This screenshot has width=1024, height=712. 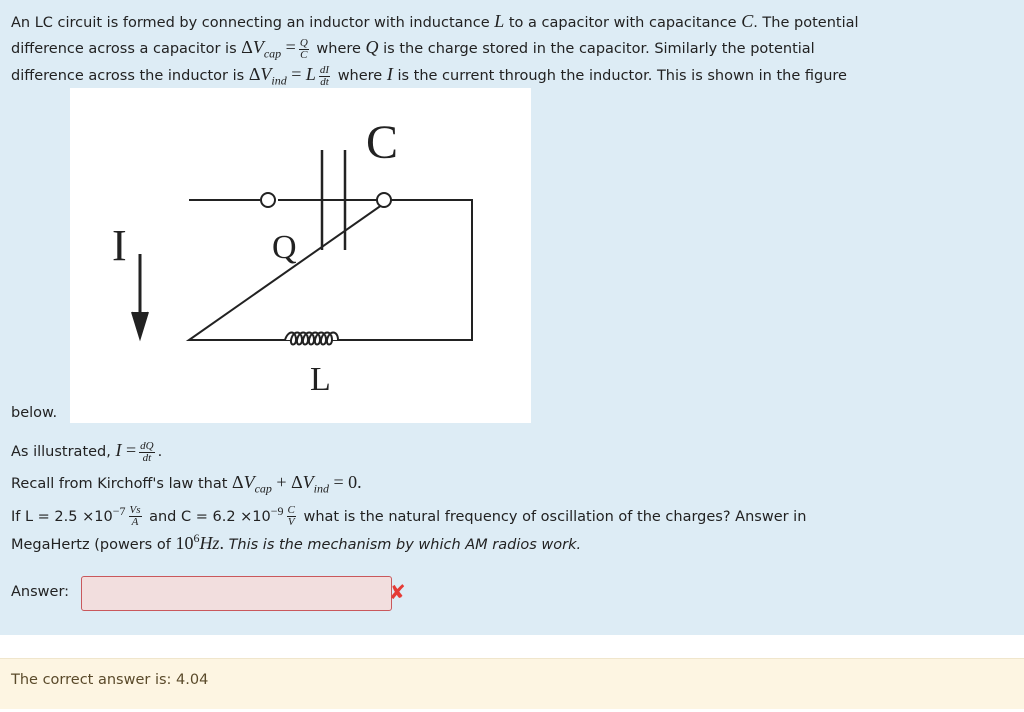 I want to click on label-i: I, so click(x=119, y=245).